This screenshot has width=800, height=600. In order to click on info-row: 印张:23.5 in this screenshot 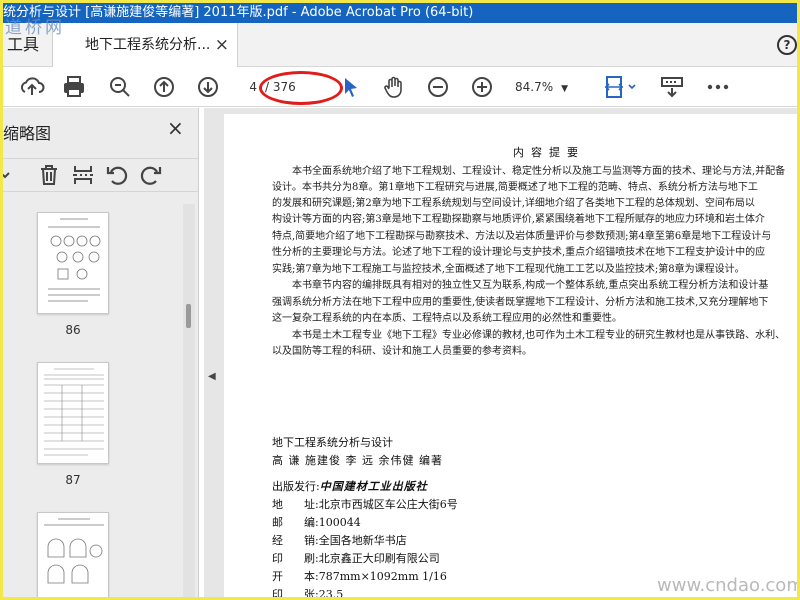, I will do `click(308, 594)`.